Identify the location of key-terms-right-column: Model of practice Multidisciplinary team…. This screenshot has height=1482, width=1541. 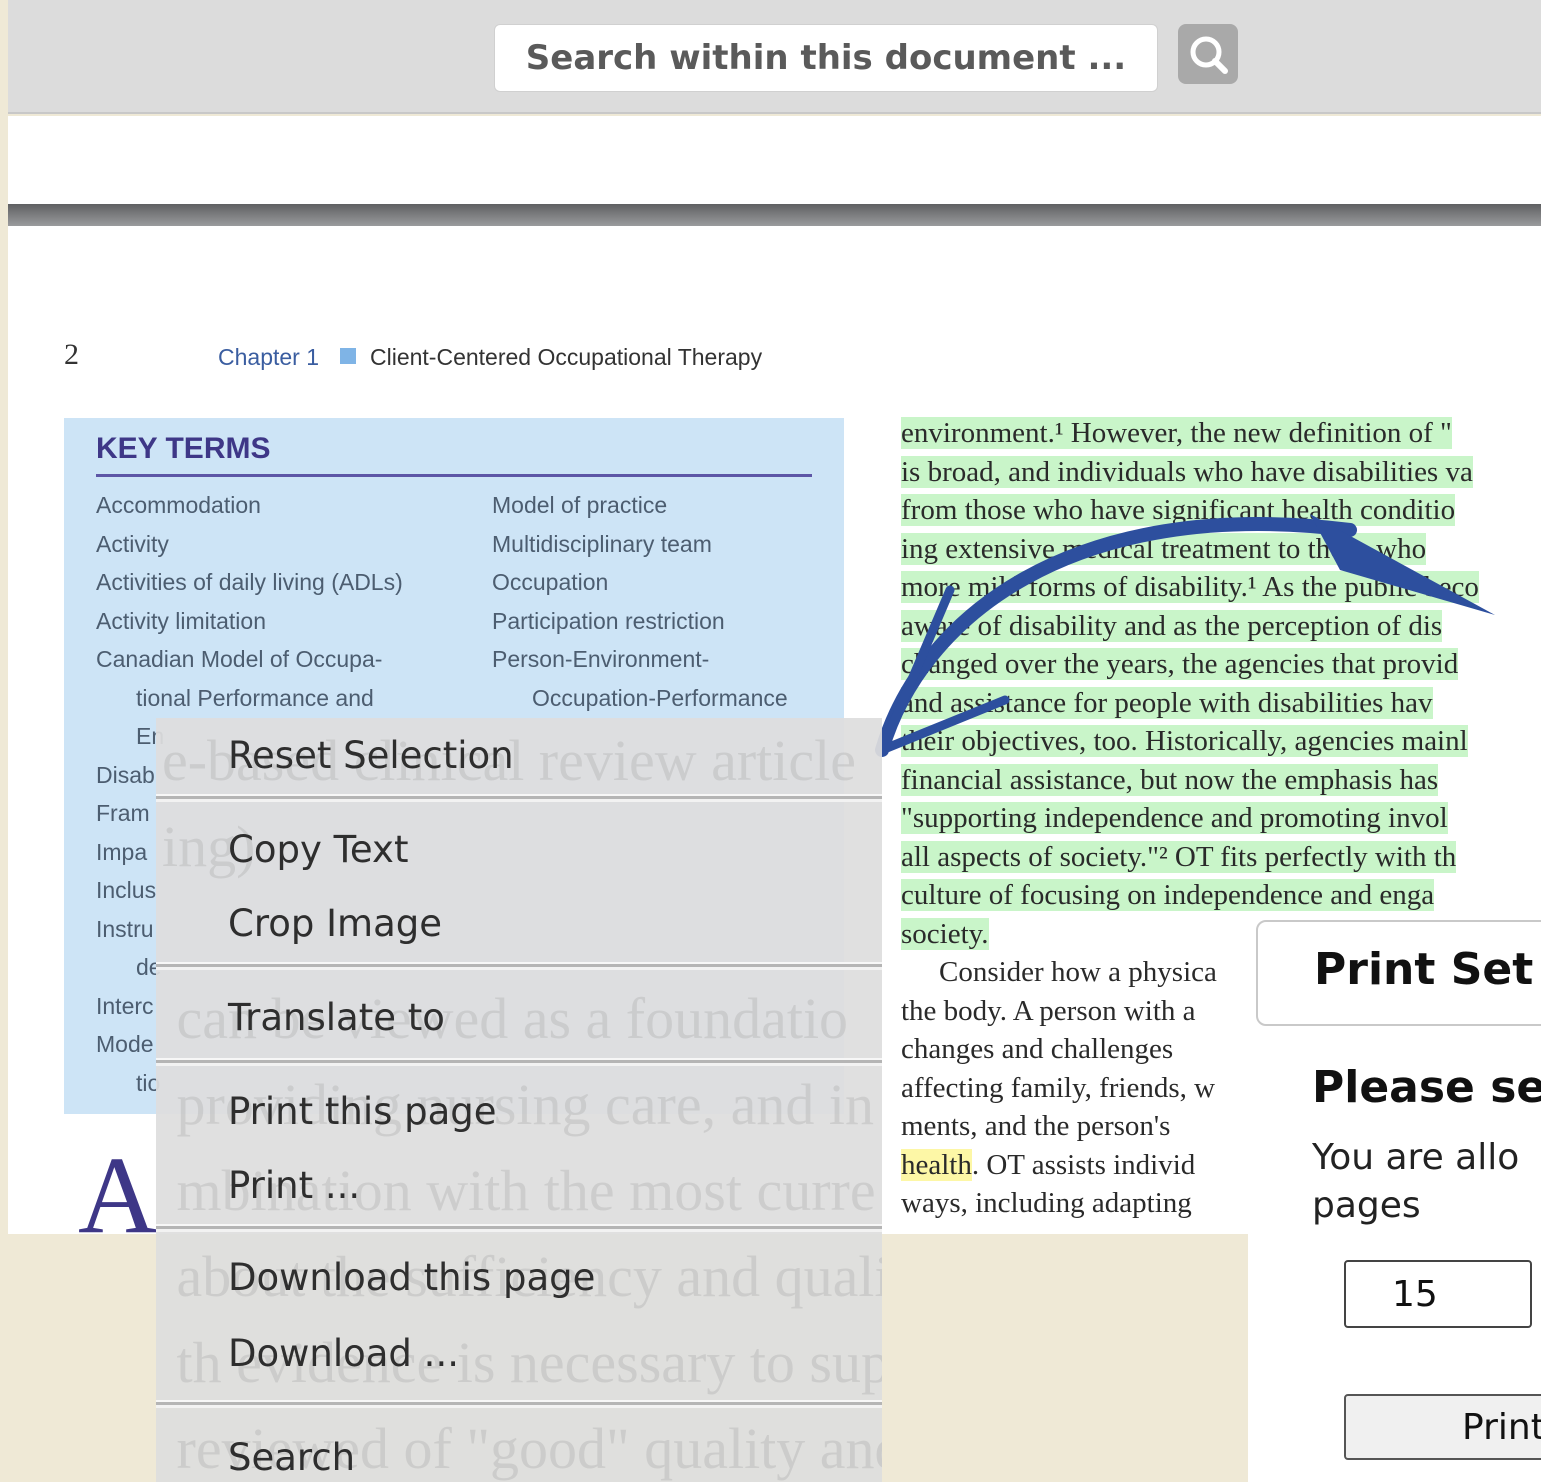
(640, 601).